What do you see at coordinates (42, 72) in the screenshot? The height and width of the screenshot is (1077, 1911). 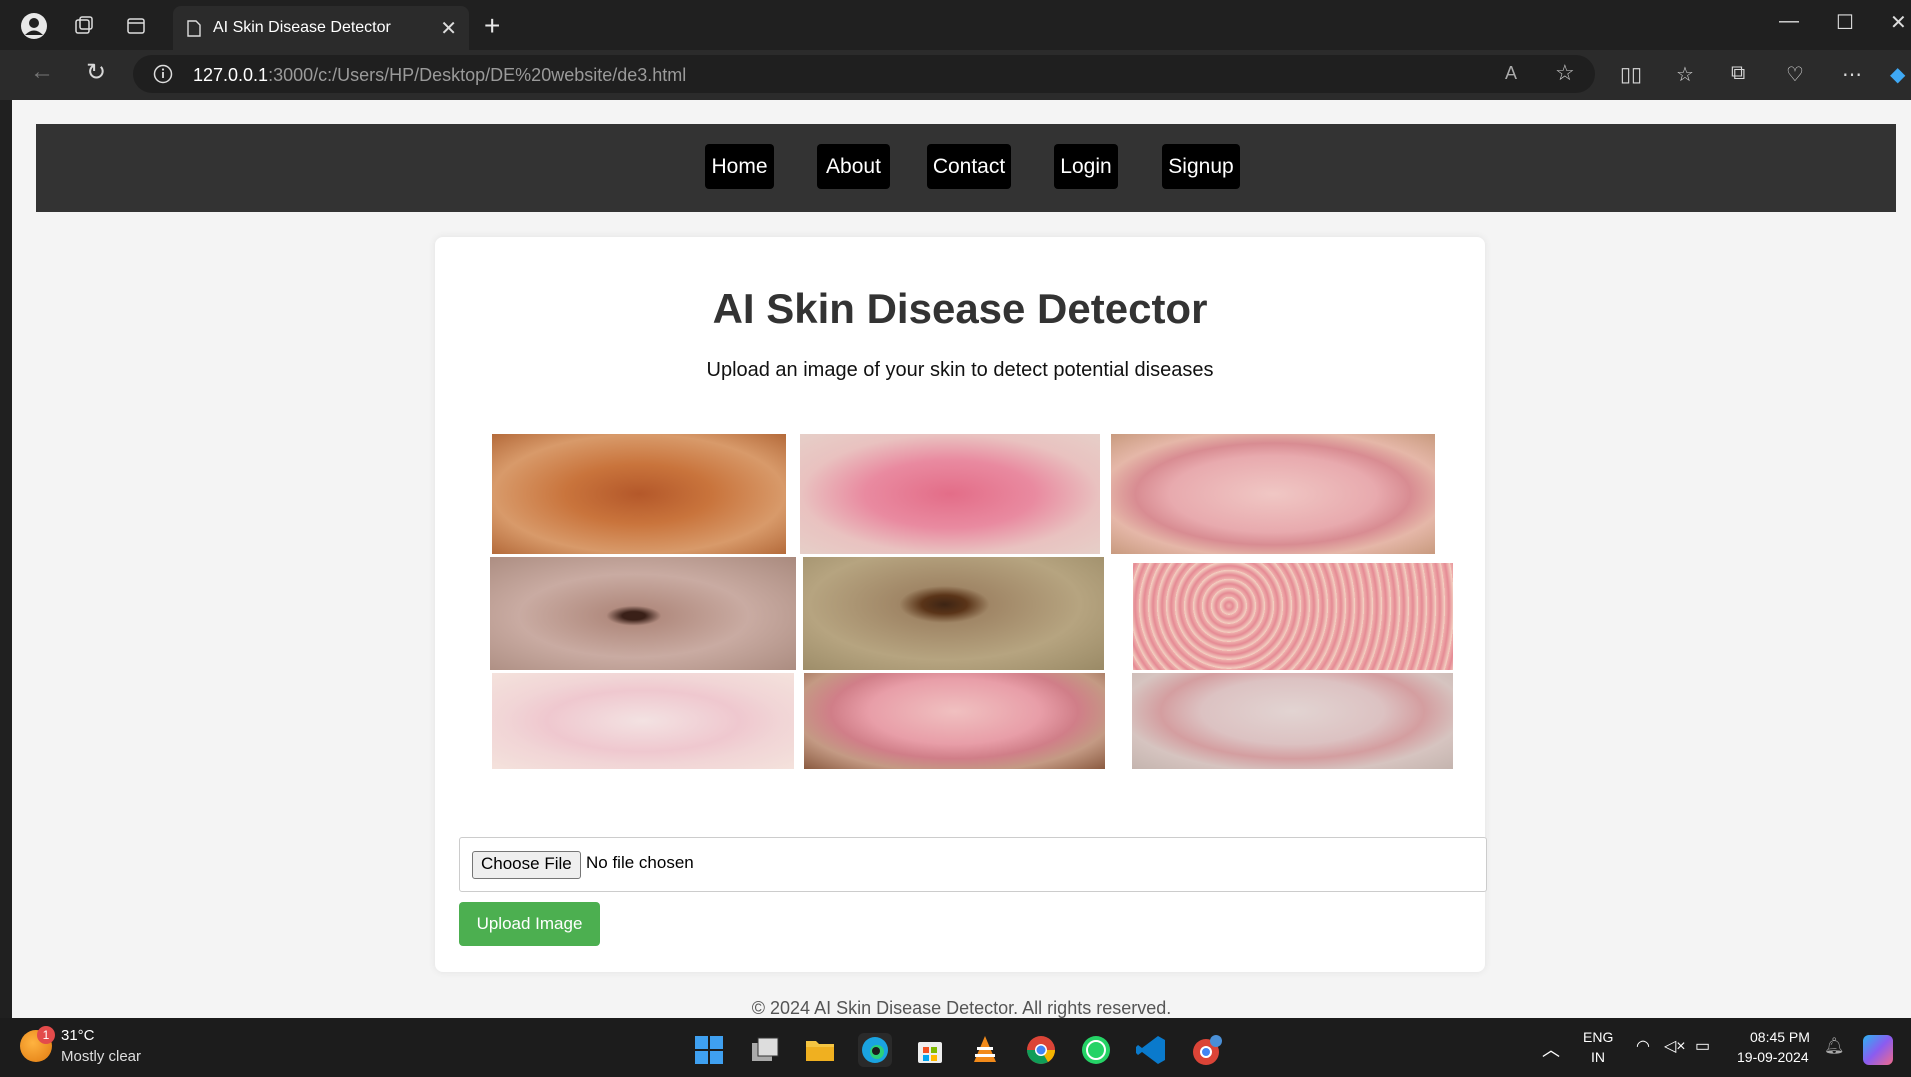 I see `back-icon: ←` at bounding box center [42, 72].